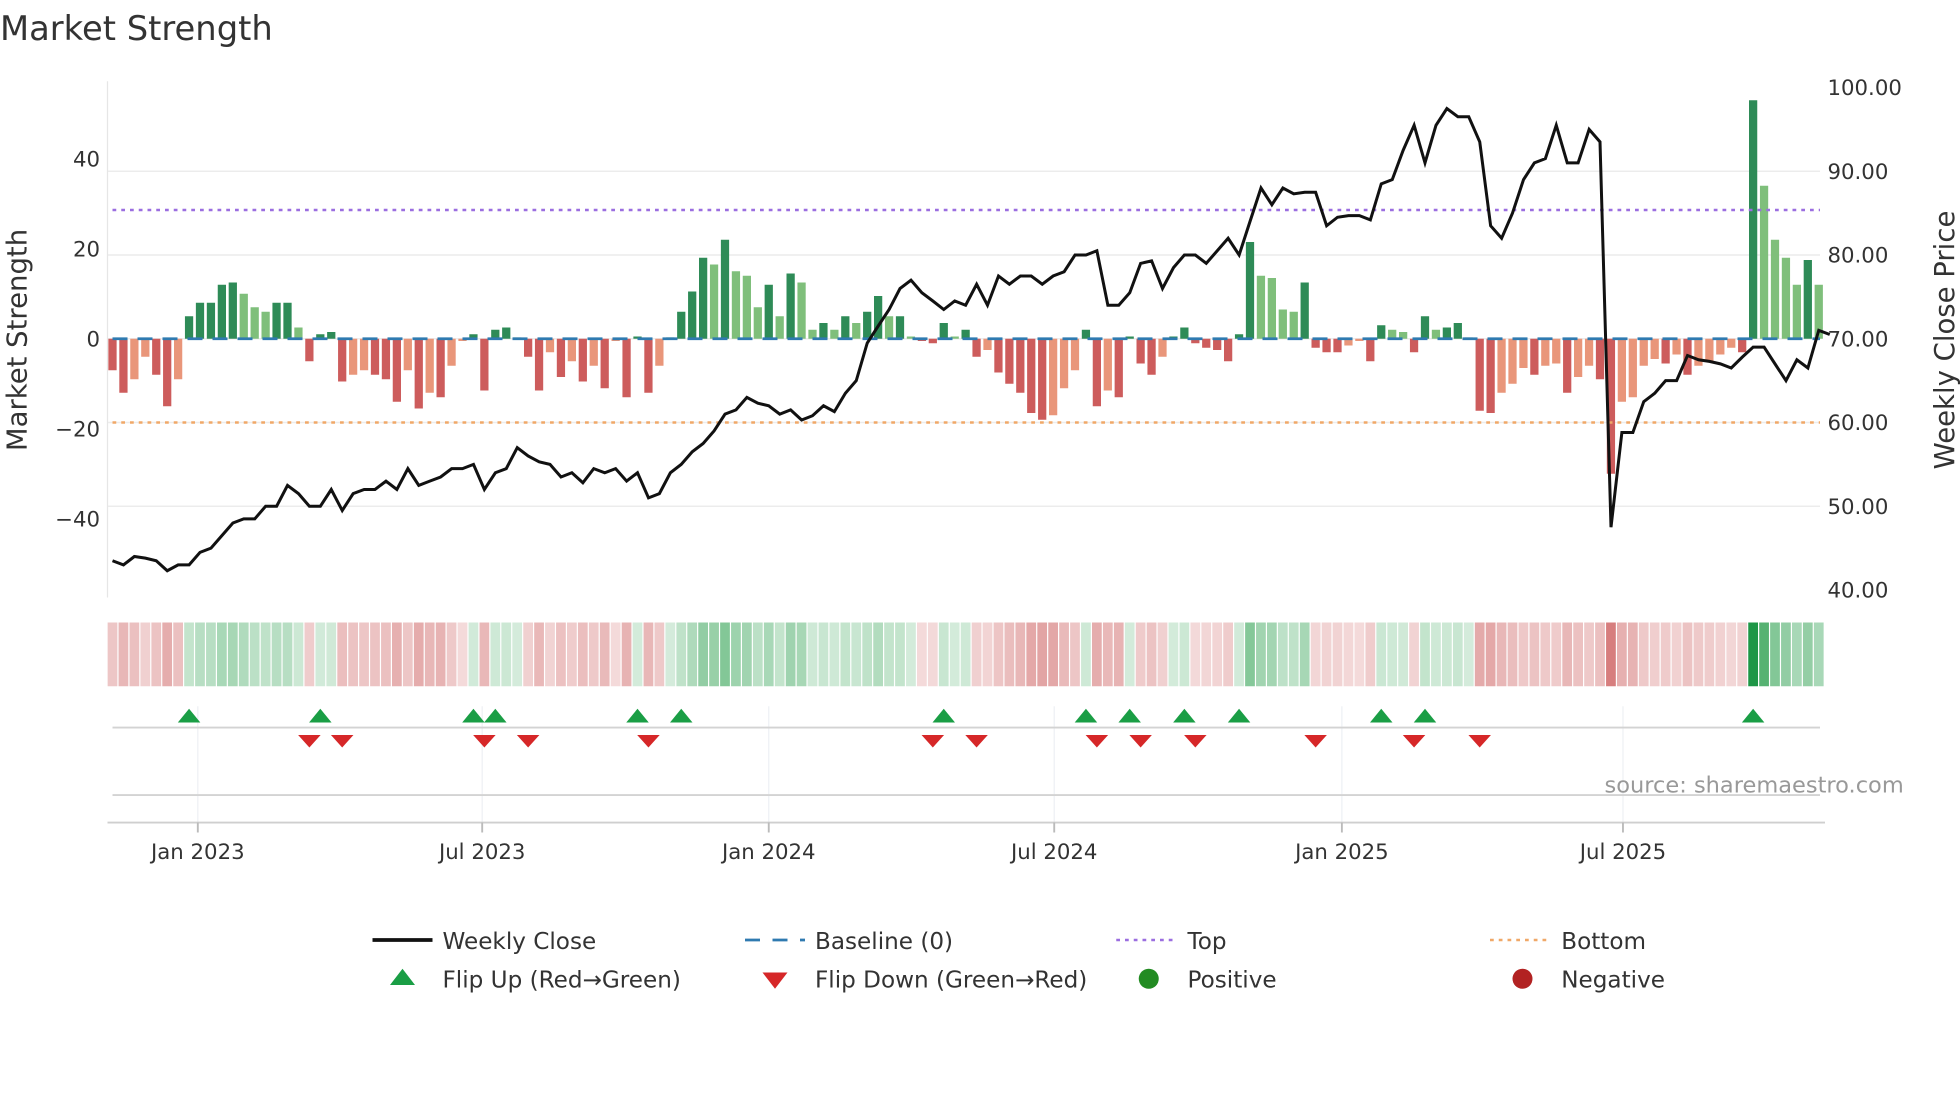 The width and height of the screenshot is (1960, 1106). Describe the element at coordinates (1207, 942) in the screenshot. I see `legend-top-label: Top` at that location.